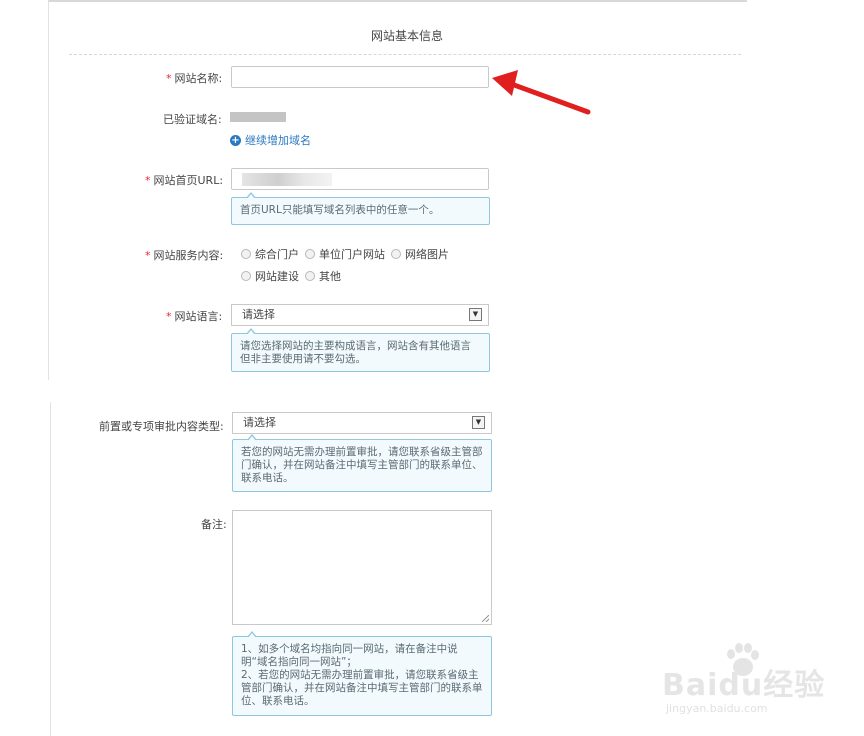 This screenshot has height=736, width=864. I want to click on watermark-url: jingyan.baidu.com, so click(717, 708).